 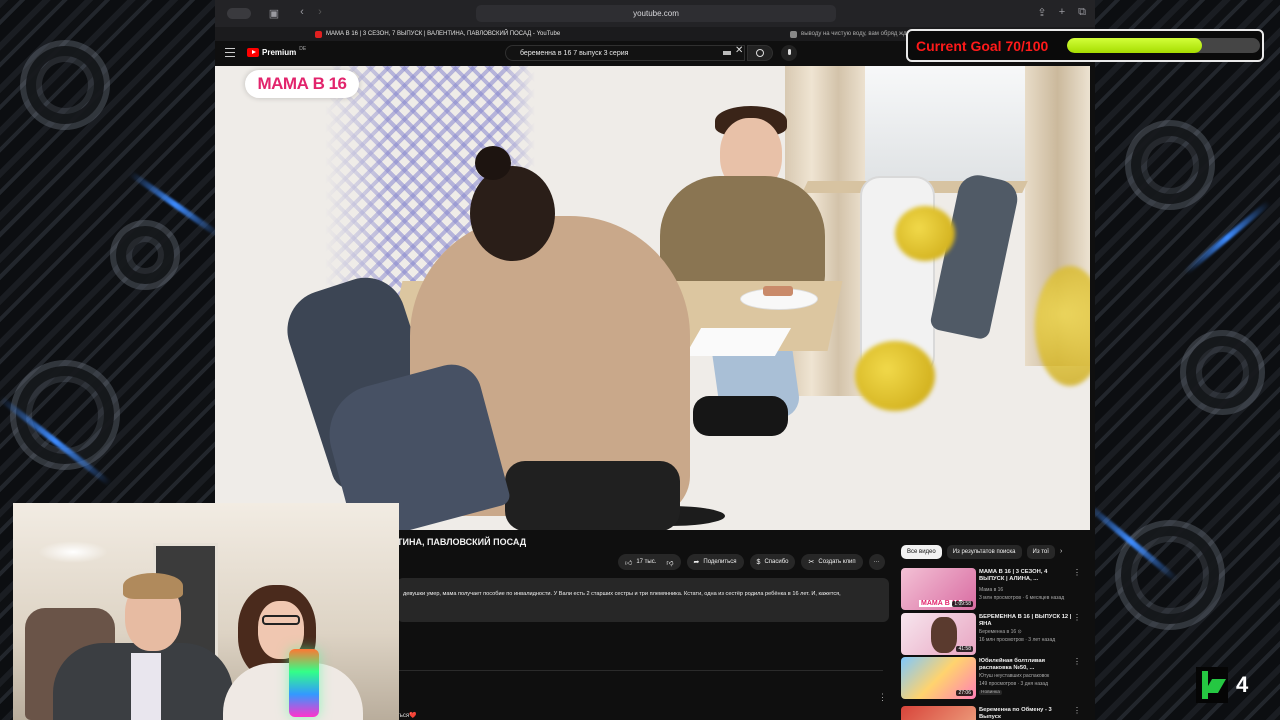 I want to click on new-tab-icon: +, so click(x=1062, y=12).